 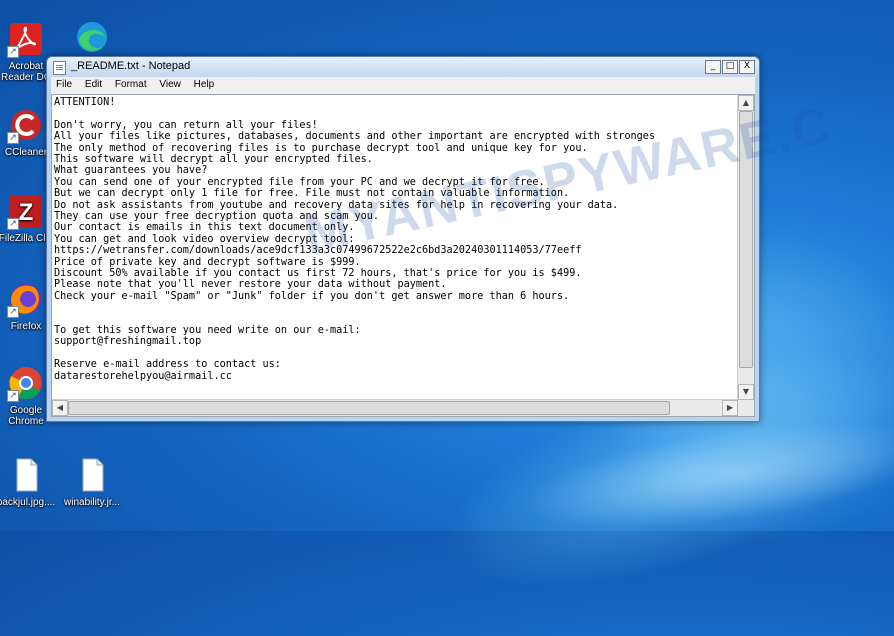 I want to click on vertical-scroll-thumb, so click(x=746, y=239).